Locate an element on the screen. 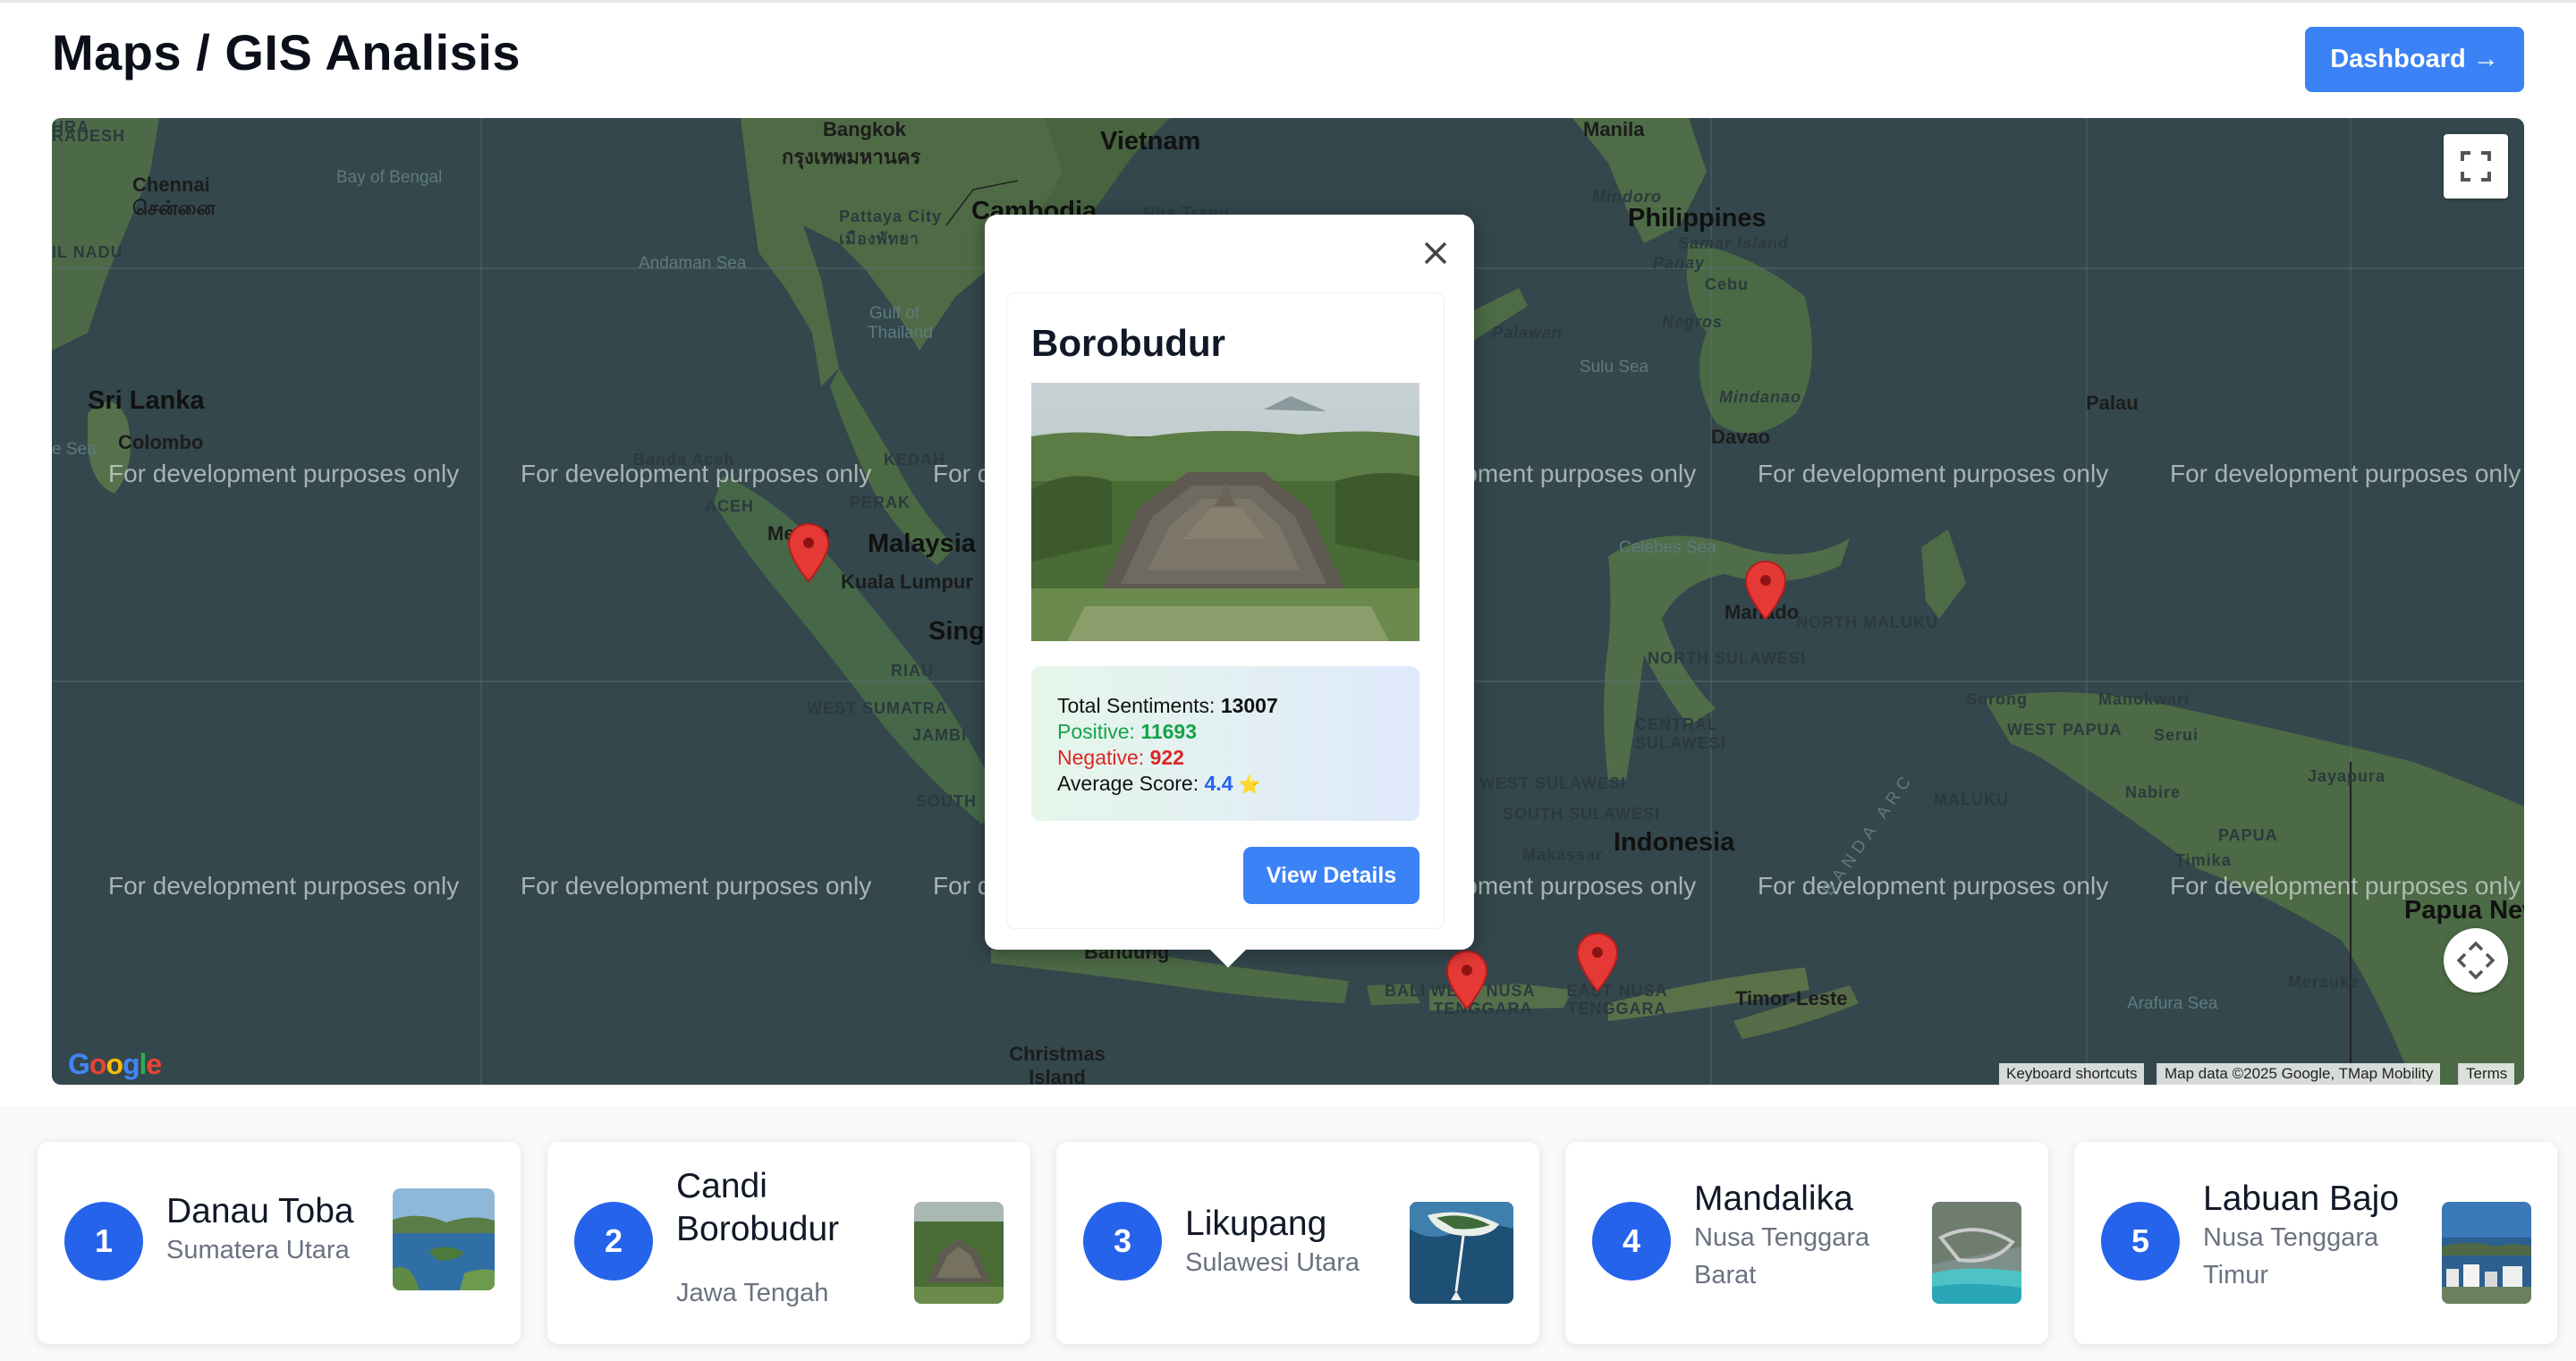 The width and height of the screenshot is (2576, 1361). rank-badge: 3 is located at coordinates (1122, 1241).